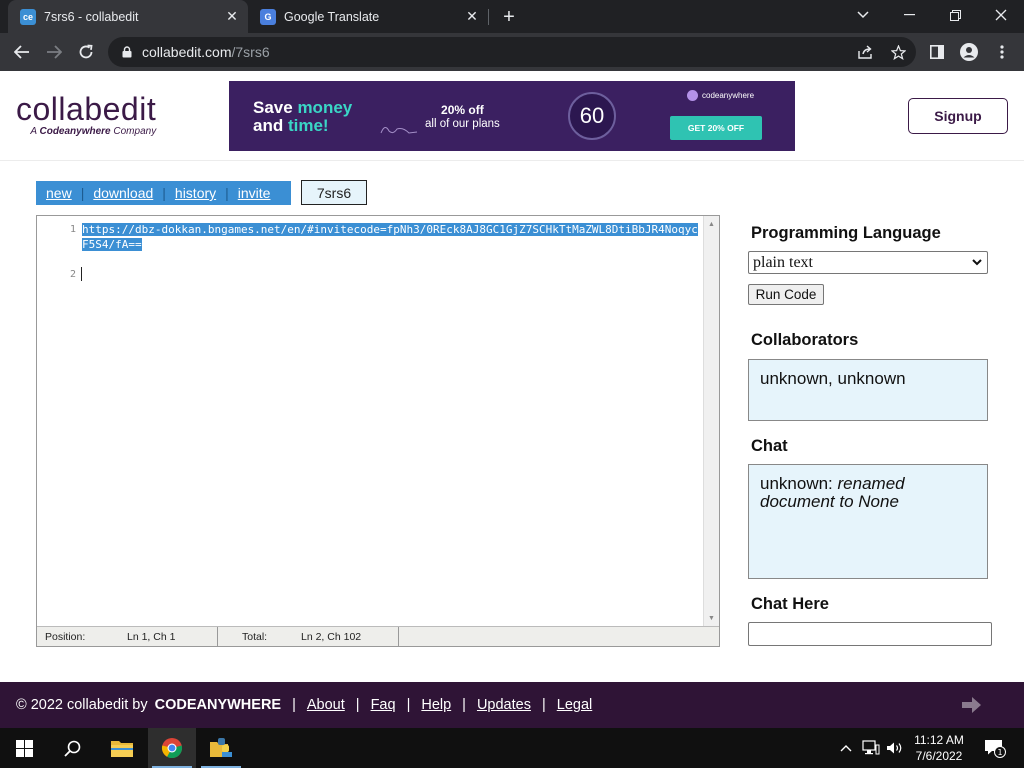  What do you see at coordinates (326, 705) in the screenshot?
I see `about-link: About` at bounding box center [326, 705].